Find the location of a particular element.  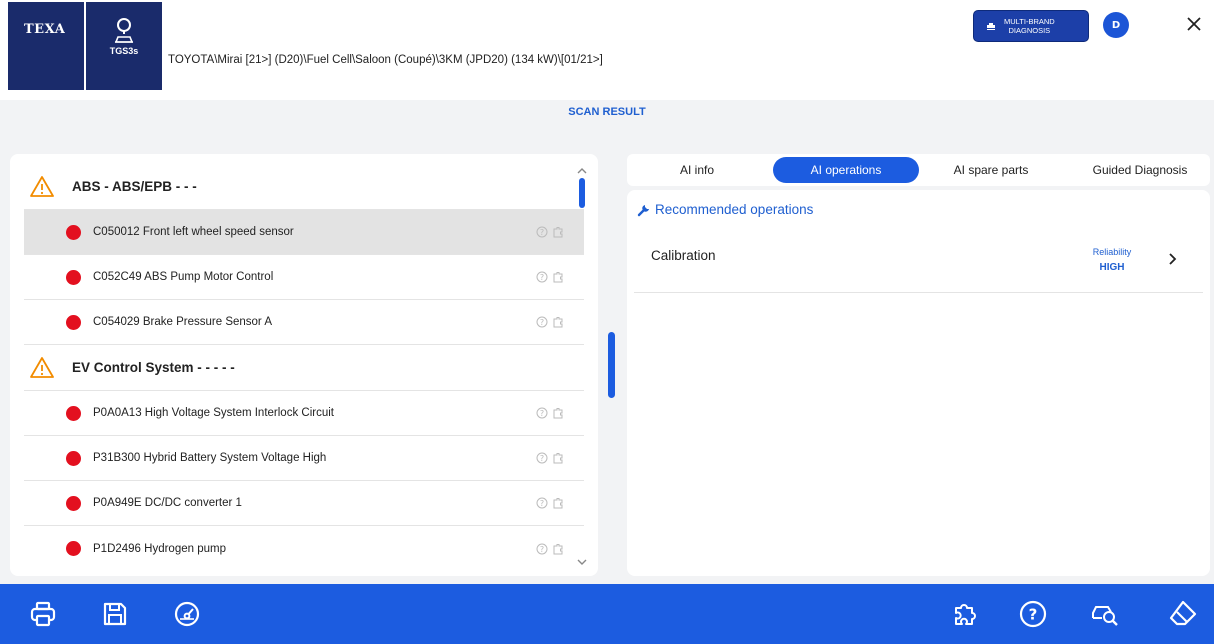

multi-brand-line2: DIAGNOSIS is located at coordinates (1029, 30).